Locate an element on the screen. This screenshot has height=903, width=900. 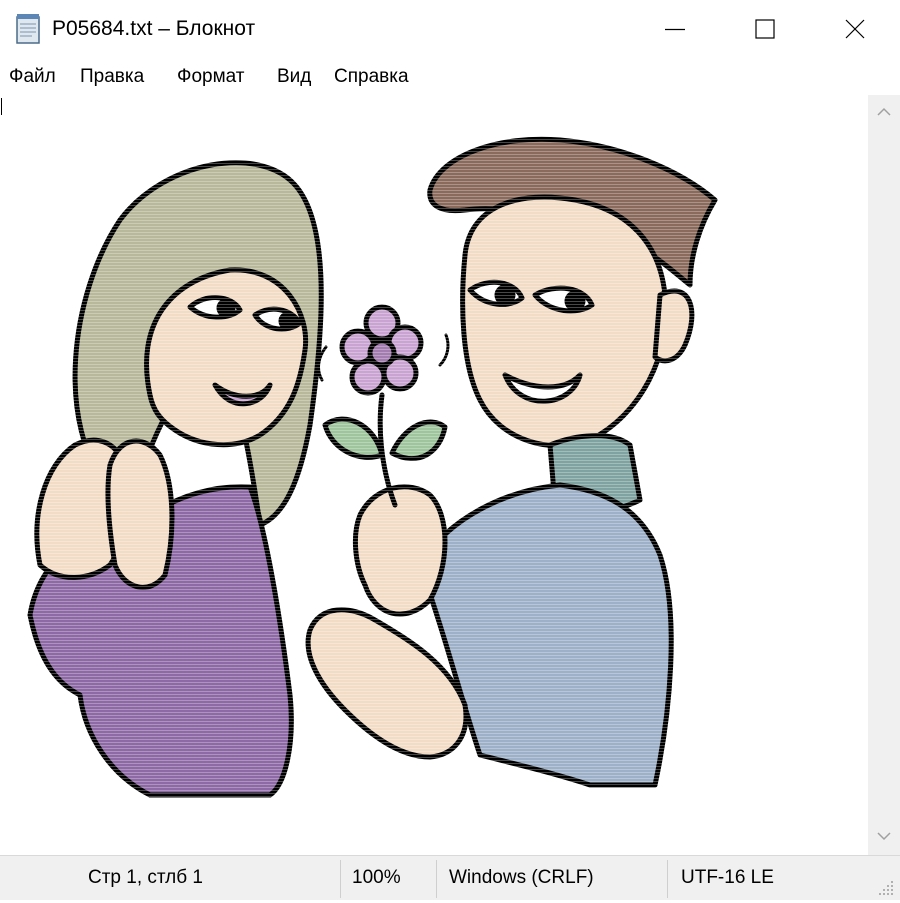
menu-view: Вид is located at coordinates (294, 77).